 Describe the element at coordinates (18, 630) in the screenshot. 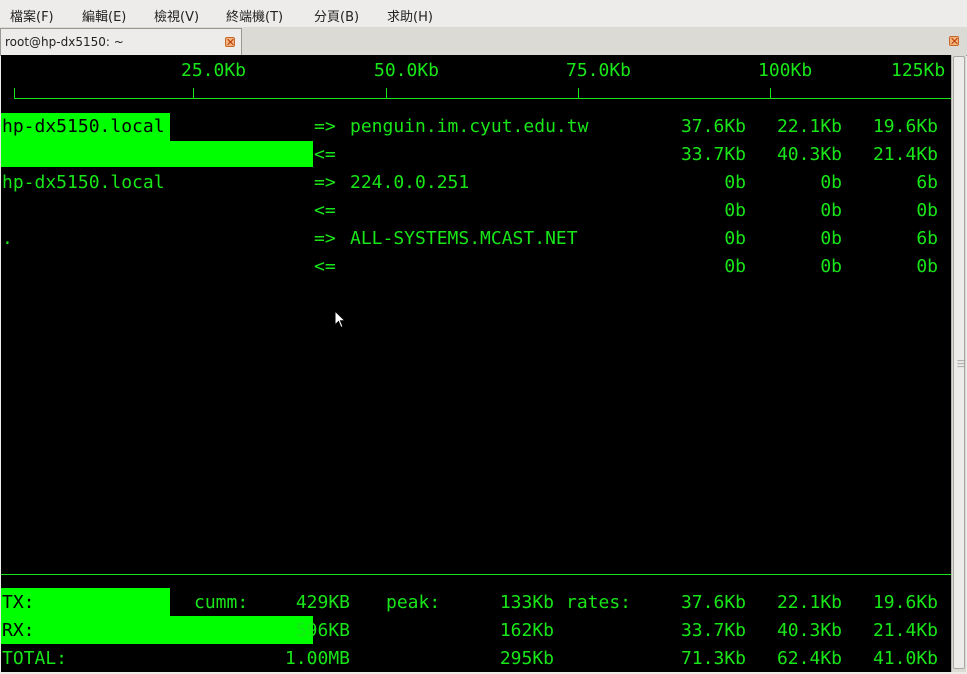

I see `rx-label: RX:` at that location.